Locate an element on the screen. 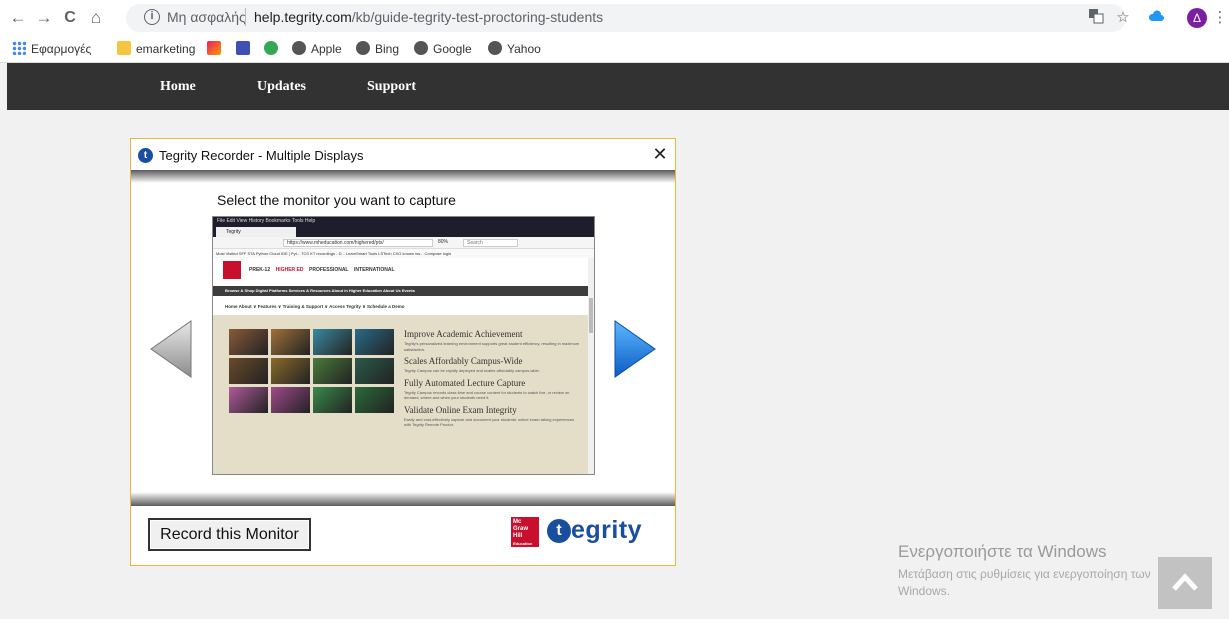 This screenshot has width=1229, height=619. home-icon: ⌂ is located at coordinates (96, 18).